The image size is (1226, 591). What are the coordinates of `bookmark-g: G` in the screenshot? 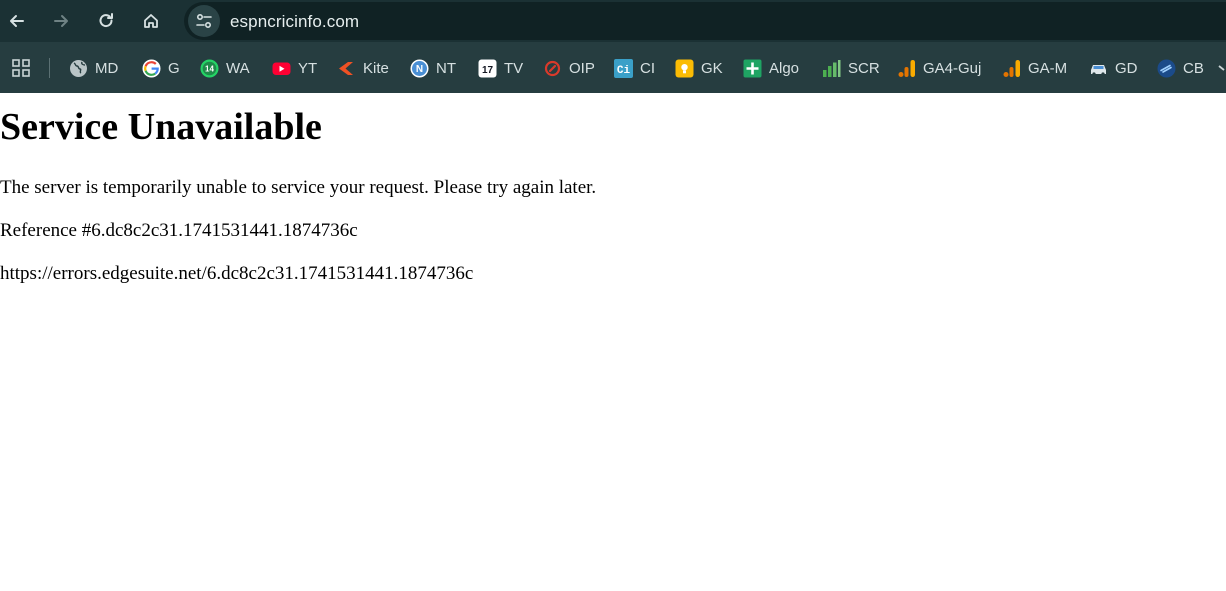 It's located at (161, 68).